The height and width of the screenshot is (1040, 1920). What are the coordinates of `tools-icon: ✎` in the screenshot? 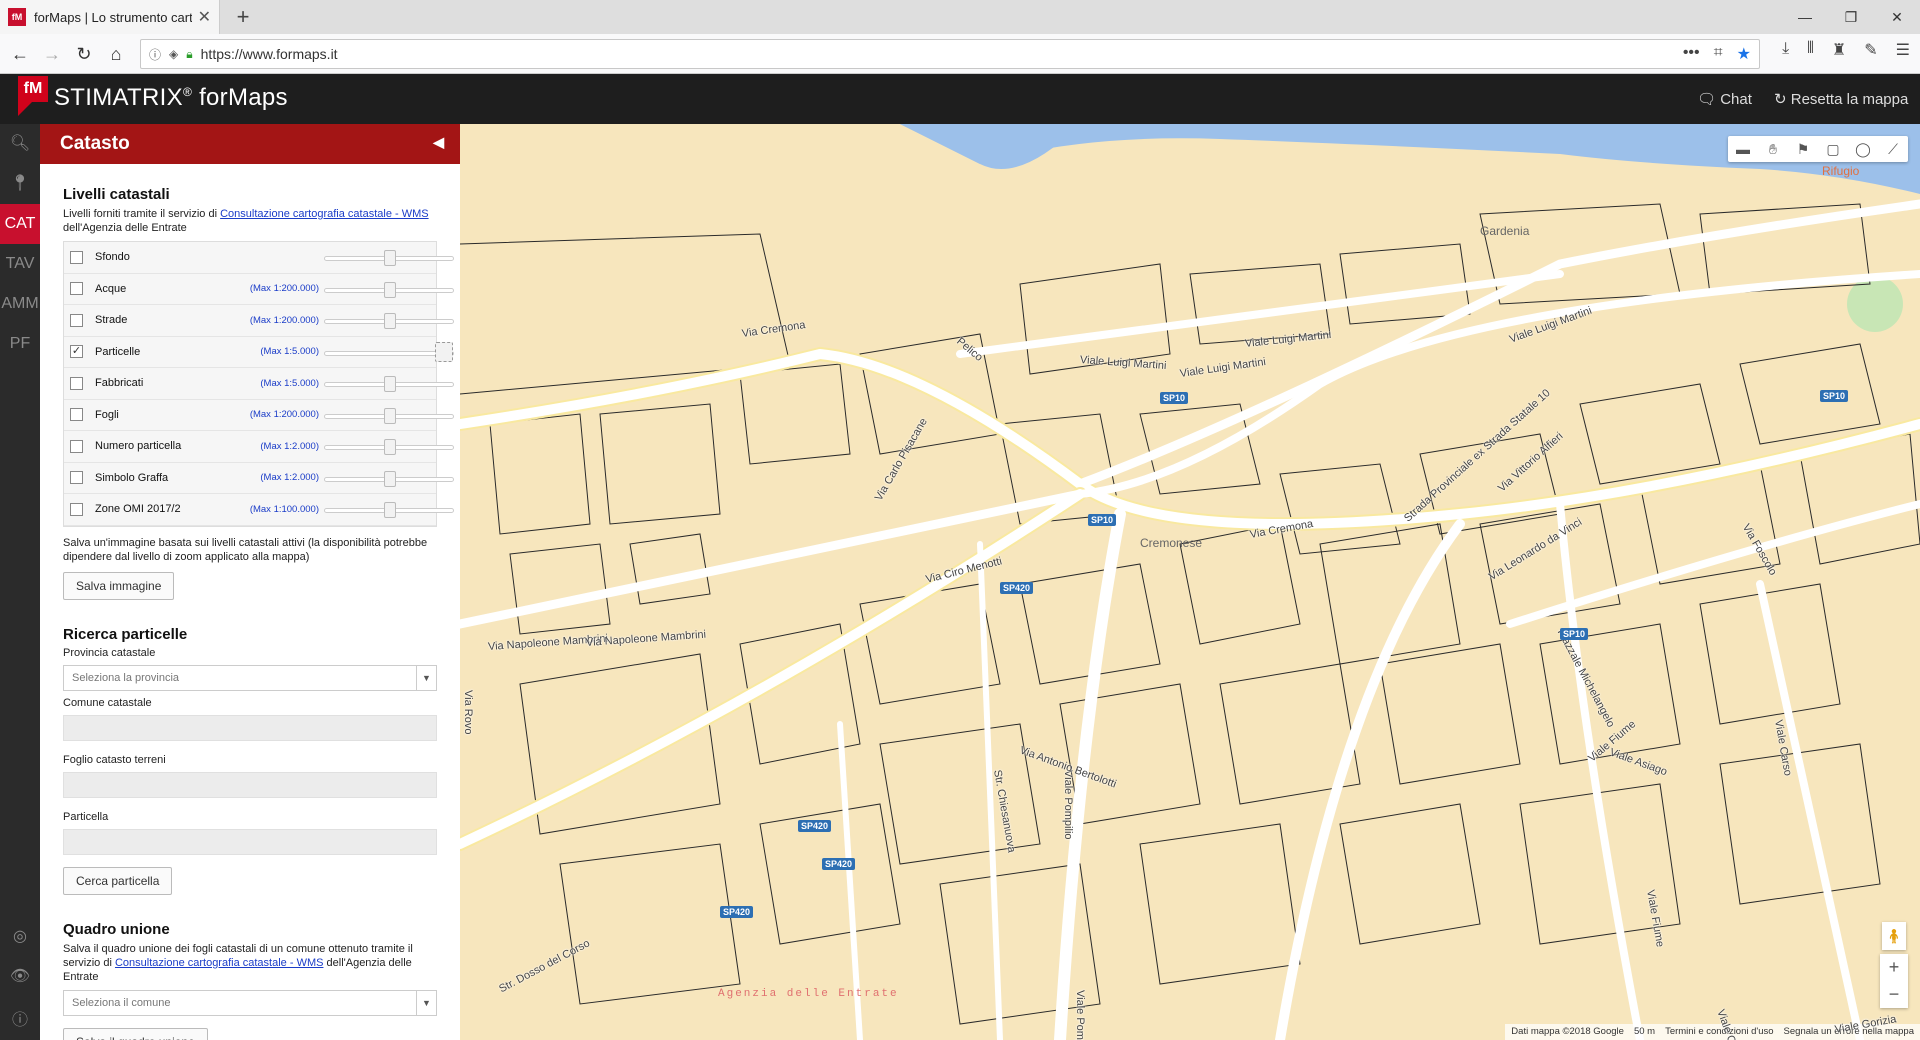 It's located at (1870, 50).